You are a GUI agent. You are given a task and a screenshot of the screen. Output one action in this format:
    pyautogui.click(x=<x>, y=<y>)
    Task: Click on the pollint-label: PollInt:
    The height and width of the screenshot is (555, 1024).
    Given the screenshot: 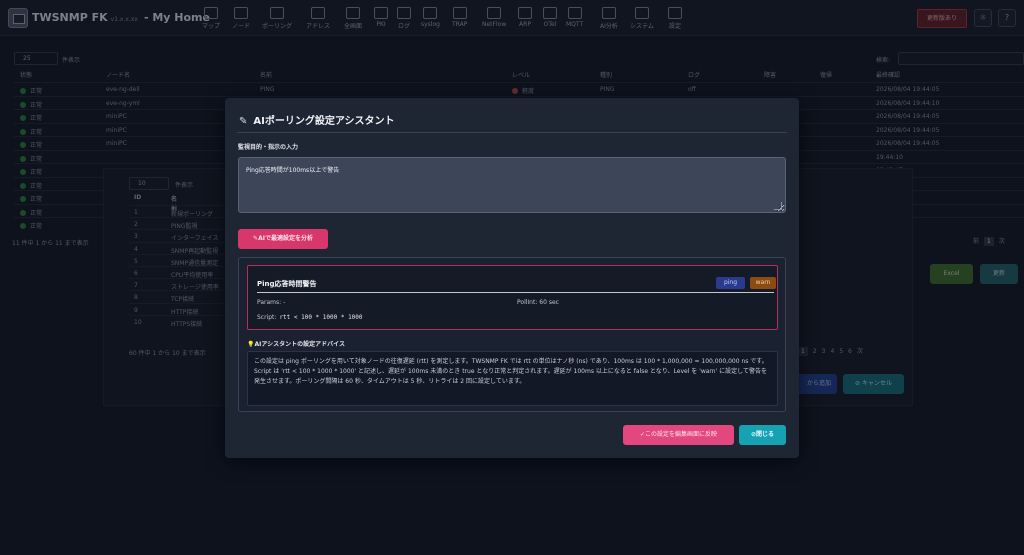 What is the action you would take?
    pyautogui.click(x=527, y=302)
    